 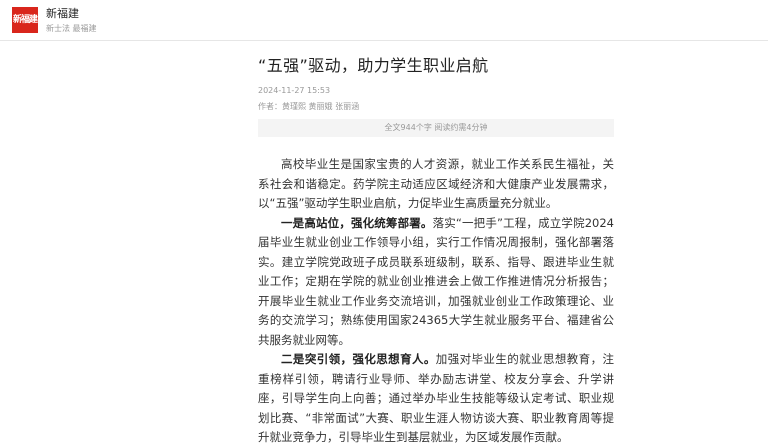 I want to click on point-one-heading: 一是高站位，强化统筹部署。, so click(x=357, y=222).